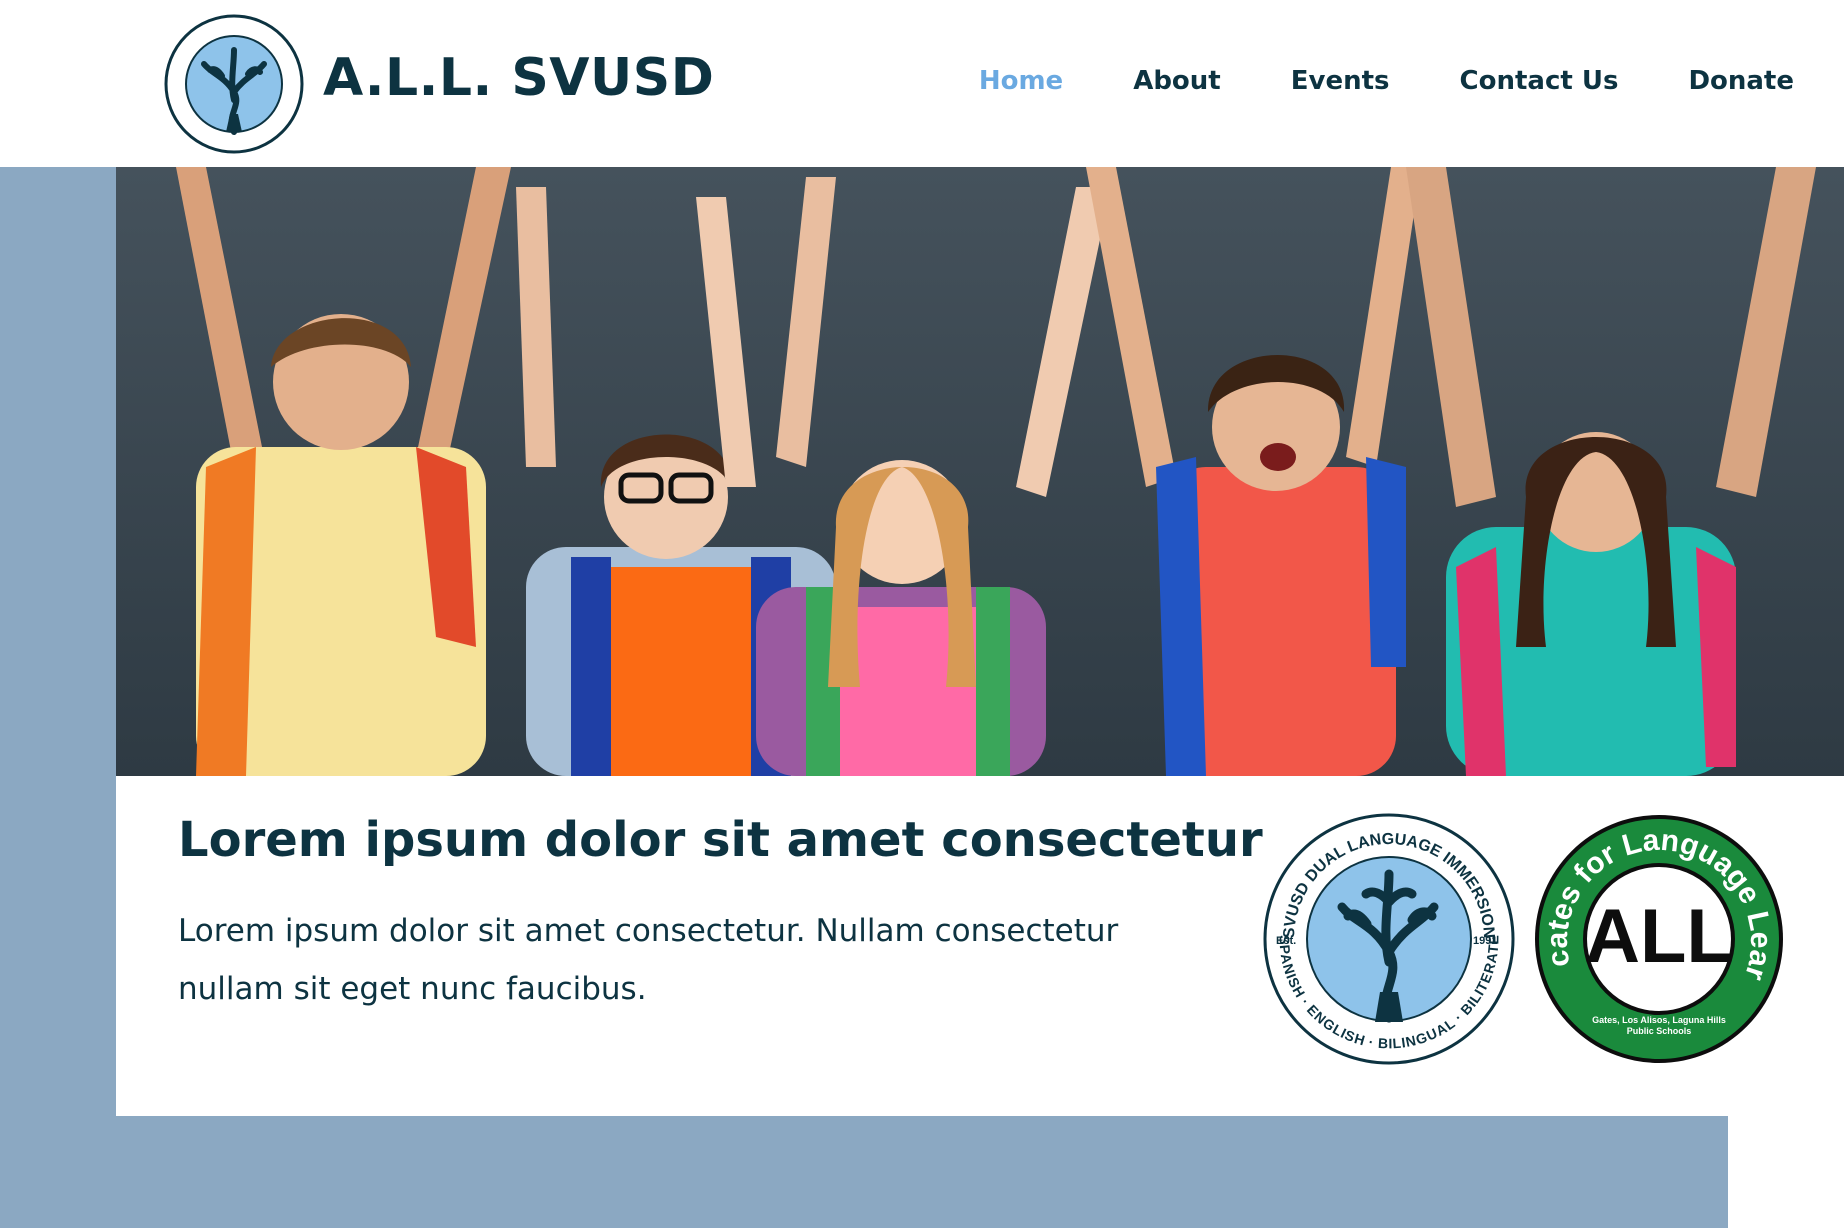  I want to click on background-panel-bottom, so click(922, 1172).